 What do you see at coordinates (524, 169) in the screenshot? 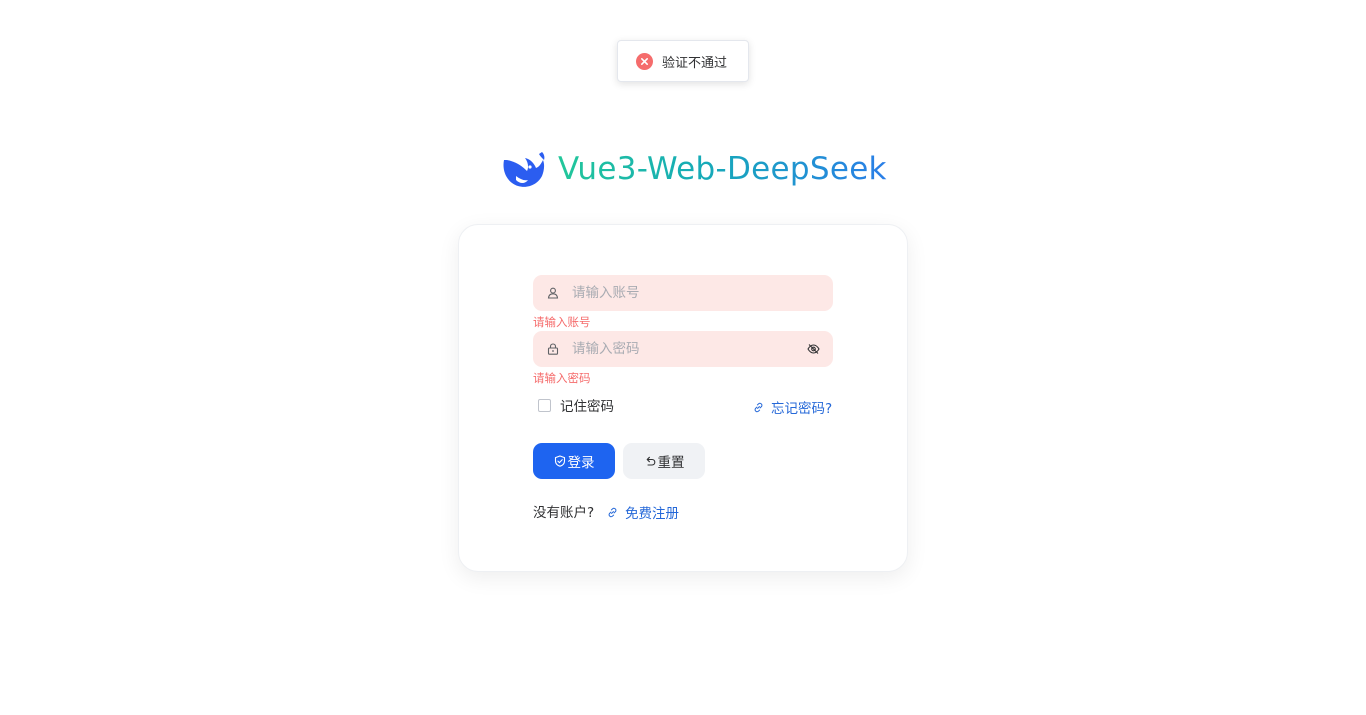
I see `deepseek-whale-logo` at bounding box center [524, 169].